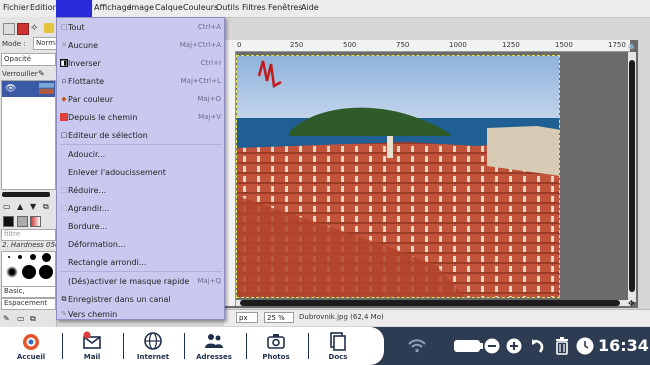 The height and width of the screenshot is (365, 650). What do you see at coordinates (214, 341) in the screenshot?
I see `contacts-icon` at bounding box center [214, 341].